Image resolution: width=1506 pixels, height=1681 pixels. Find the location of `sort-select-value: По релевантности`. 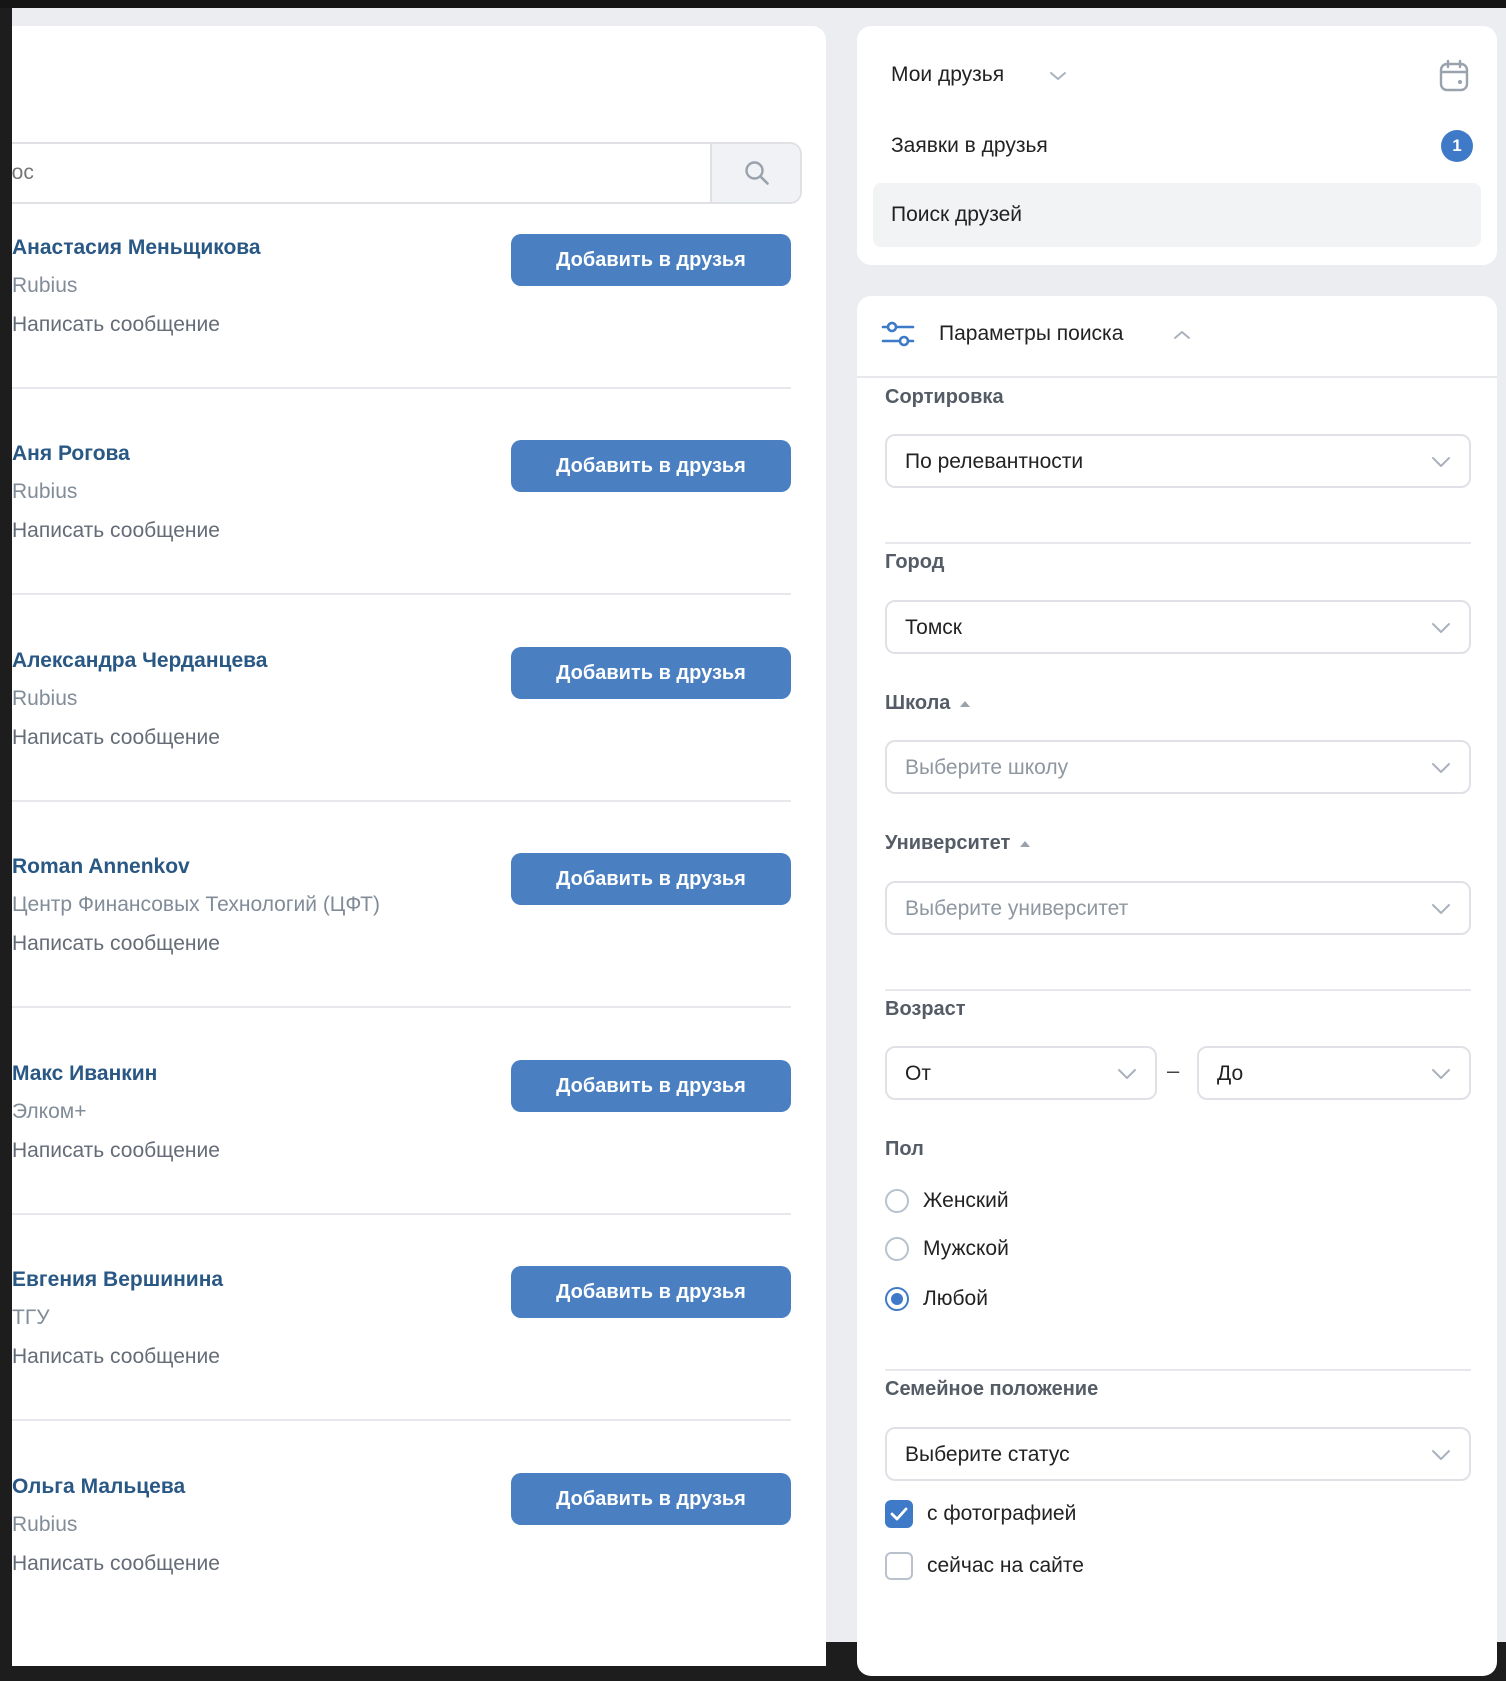

sort-select-value: По релевантности is located at coordinates (994, 461).